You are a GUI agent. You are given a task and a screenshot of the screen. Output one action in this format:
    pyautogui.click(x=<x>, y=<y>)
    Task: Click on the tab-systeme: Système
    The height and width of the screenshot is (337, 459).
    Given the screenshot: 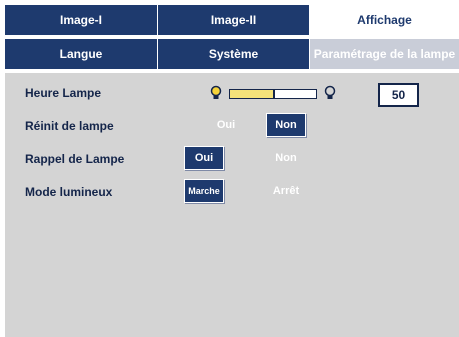 What is the action you would take?
    pyautogui.click(x=233, y=54)
    